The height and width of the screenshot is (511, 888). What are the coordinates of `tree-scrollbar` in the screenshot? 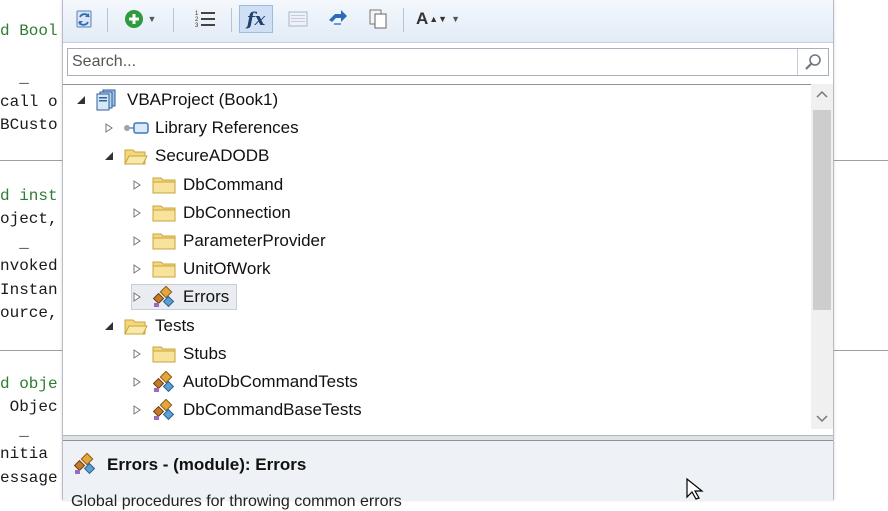 It's located at (822, 256).